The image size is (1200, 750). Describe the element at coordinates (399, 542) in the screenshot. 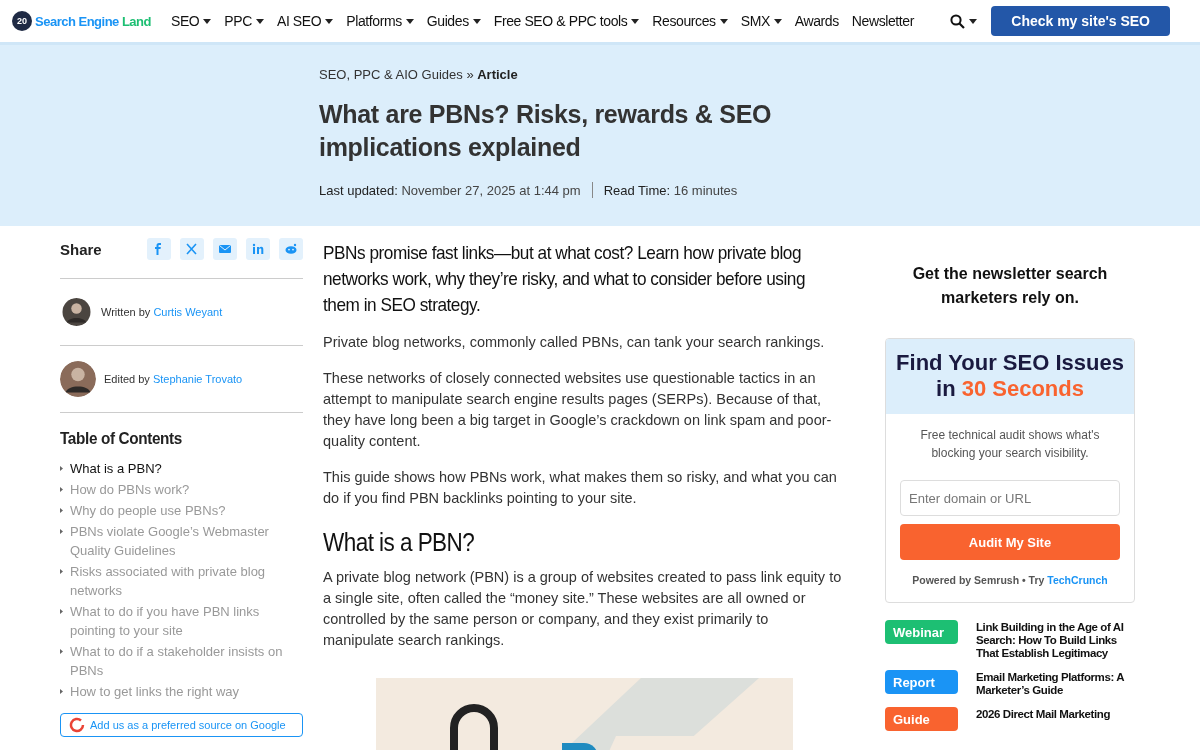

I see `section-heading: What is a PBN?` at that location.